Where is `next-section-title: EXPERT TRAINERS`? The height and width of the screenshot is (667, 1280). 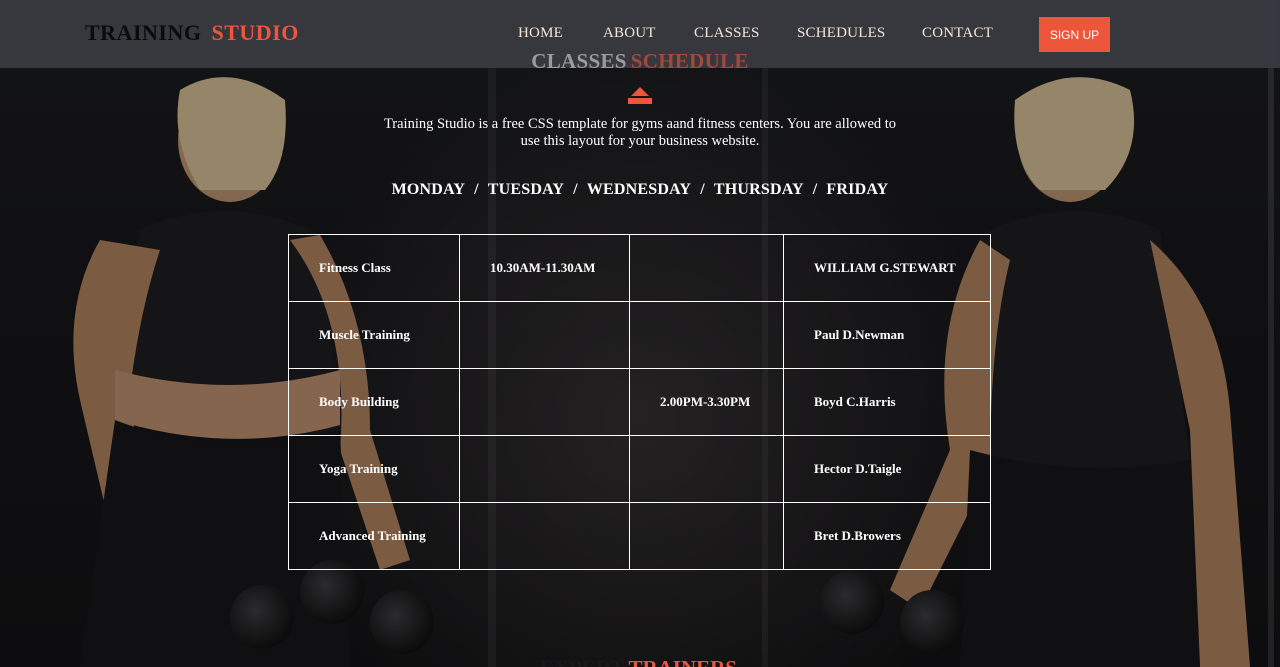
next-section-title: EXPERT TRAINERS is located at coordinates (638, 661).